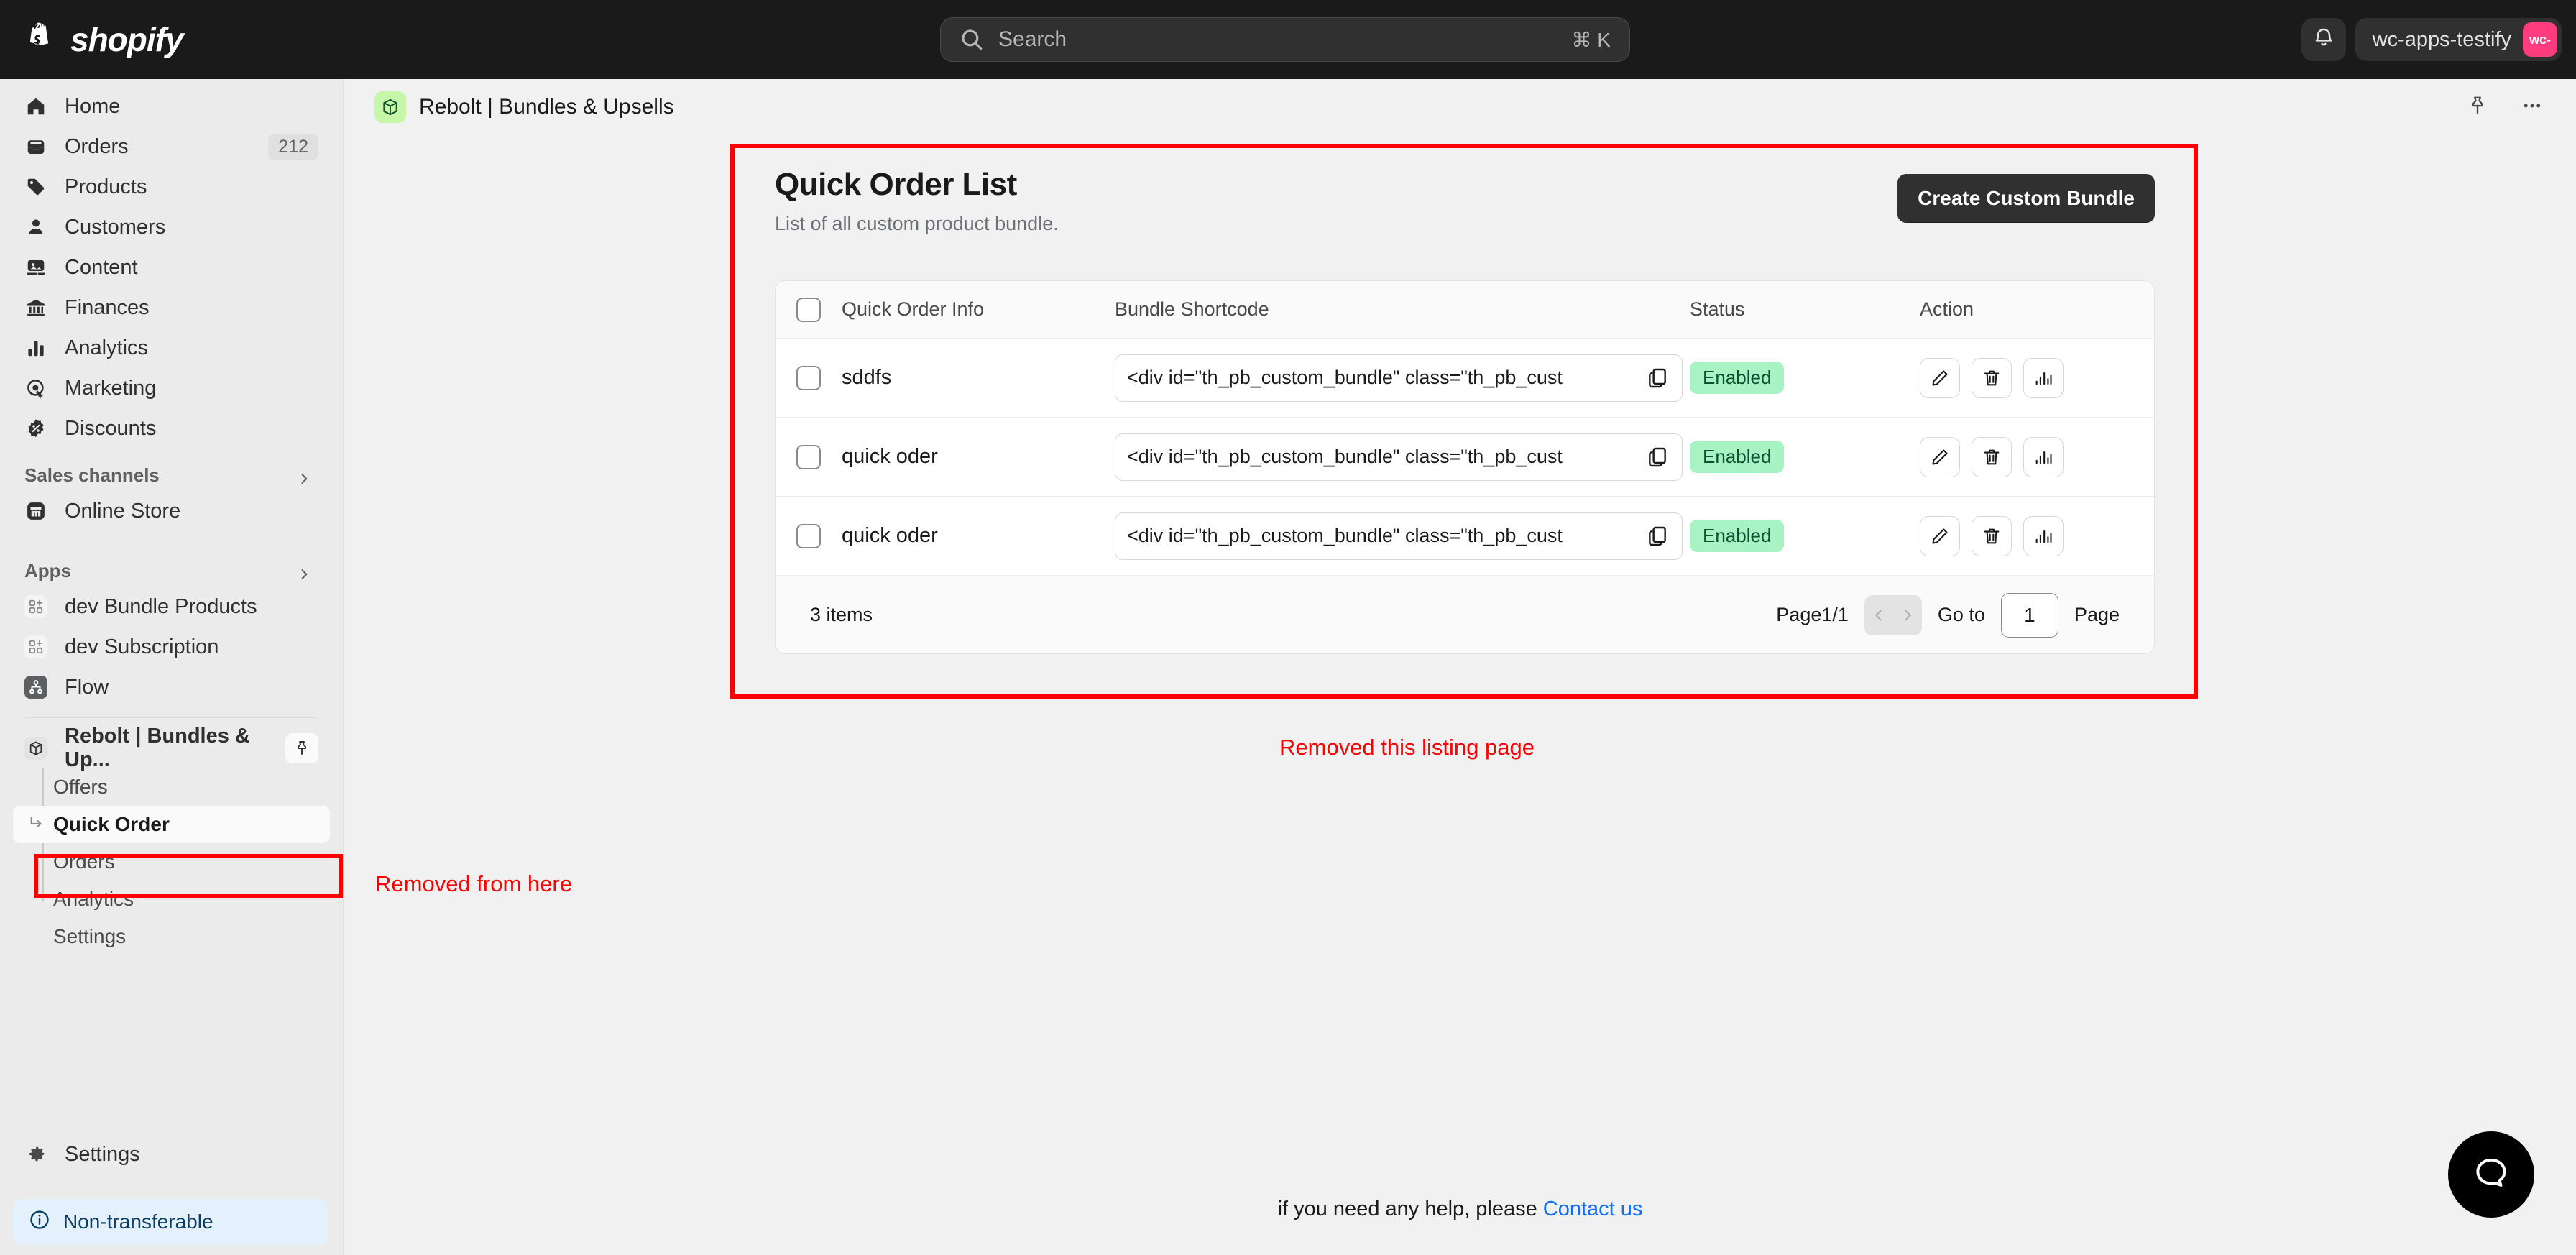 This screenshot has width=2576, height=1255. I want to click on row-quick-order-info: sddfs, so click(867, 377).